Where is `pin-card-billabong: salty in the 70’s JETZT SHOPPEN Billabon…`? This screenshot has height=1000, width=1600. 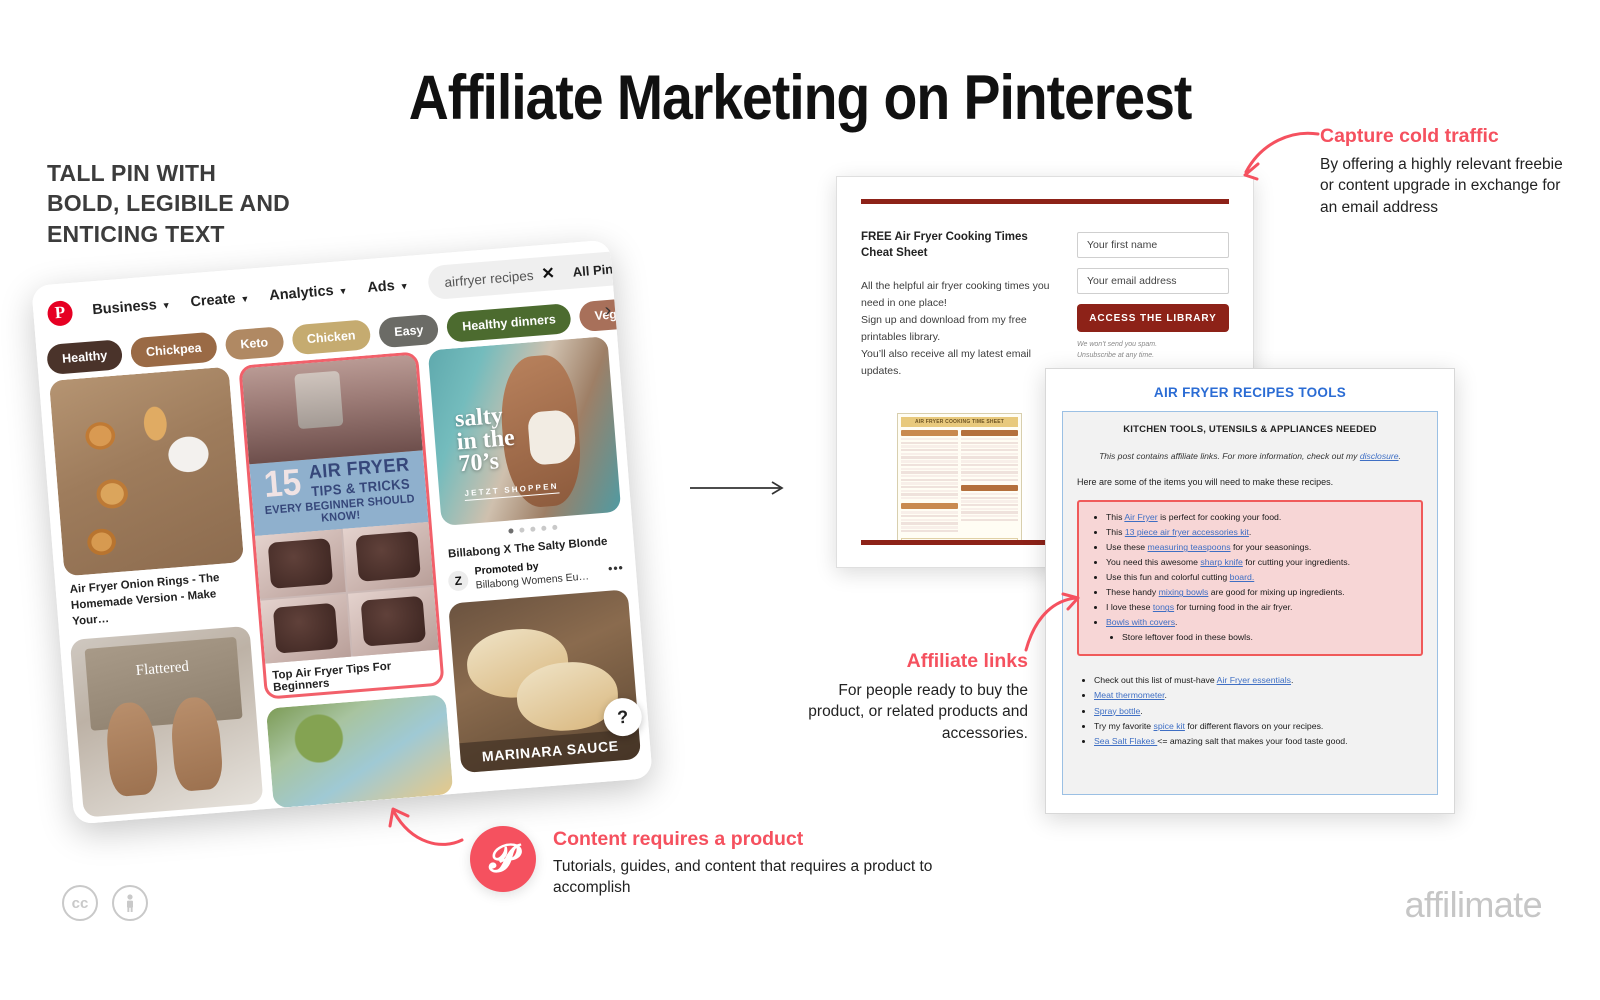
pin-card-billabong: salty in the 70’s JETZT SHOPPEN Billabon… is located at coordinates (527, 465).